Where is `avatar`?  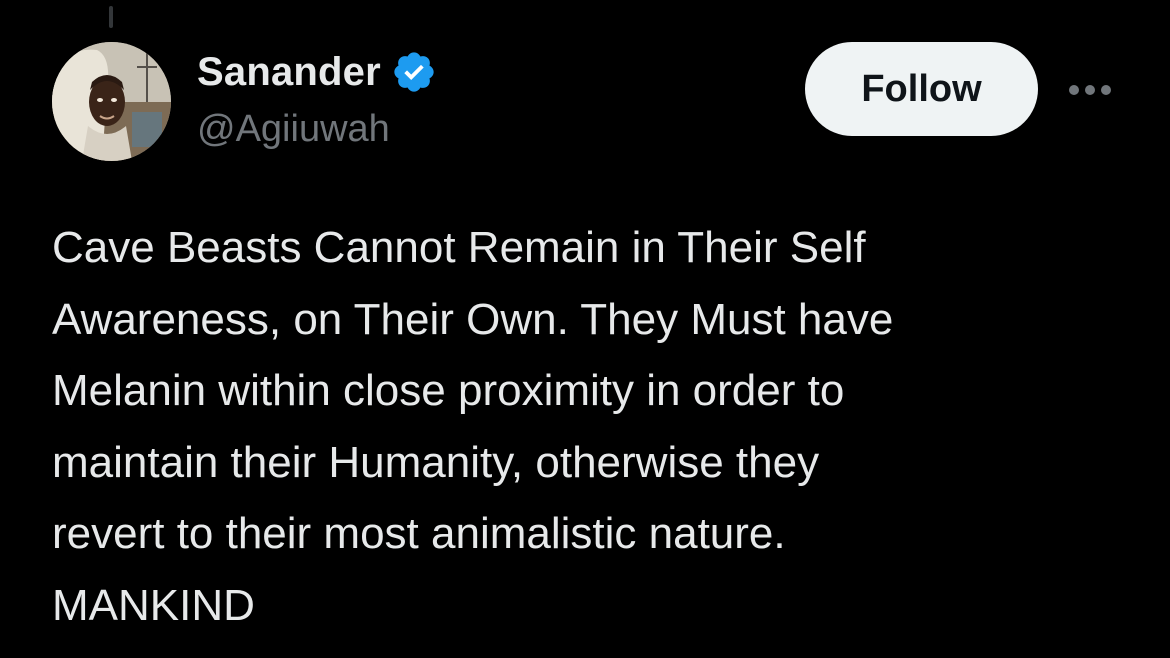 avatar is located at coordinates (111, 101).